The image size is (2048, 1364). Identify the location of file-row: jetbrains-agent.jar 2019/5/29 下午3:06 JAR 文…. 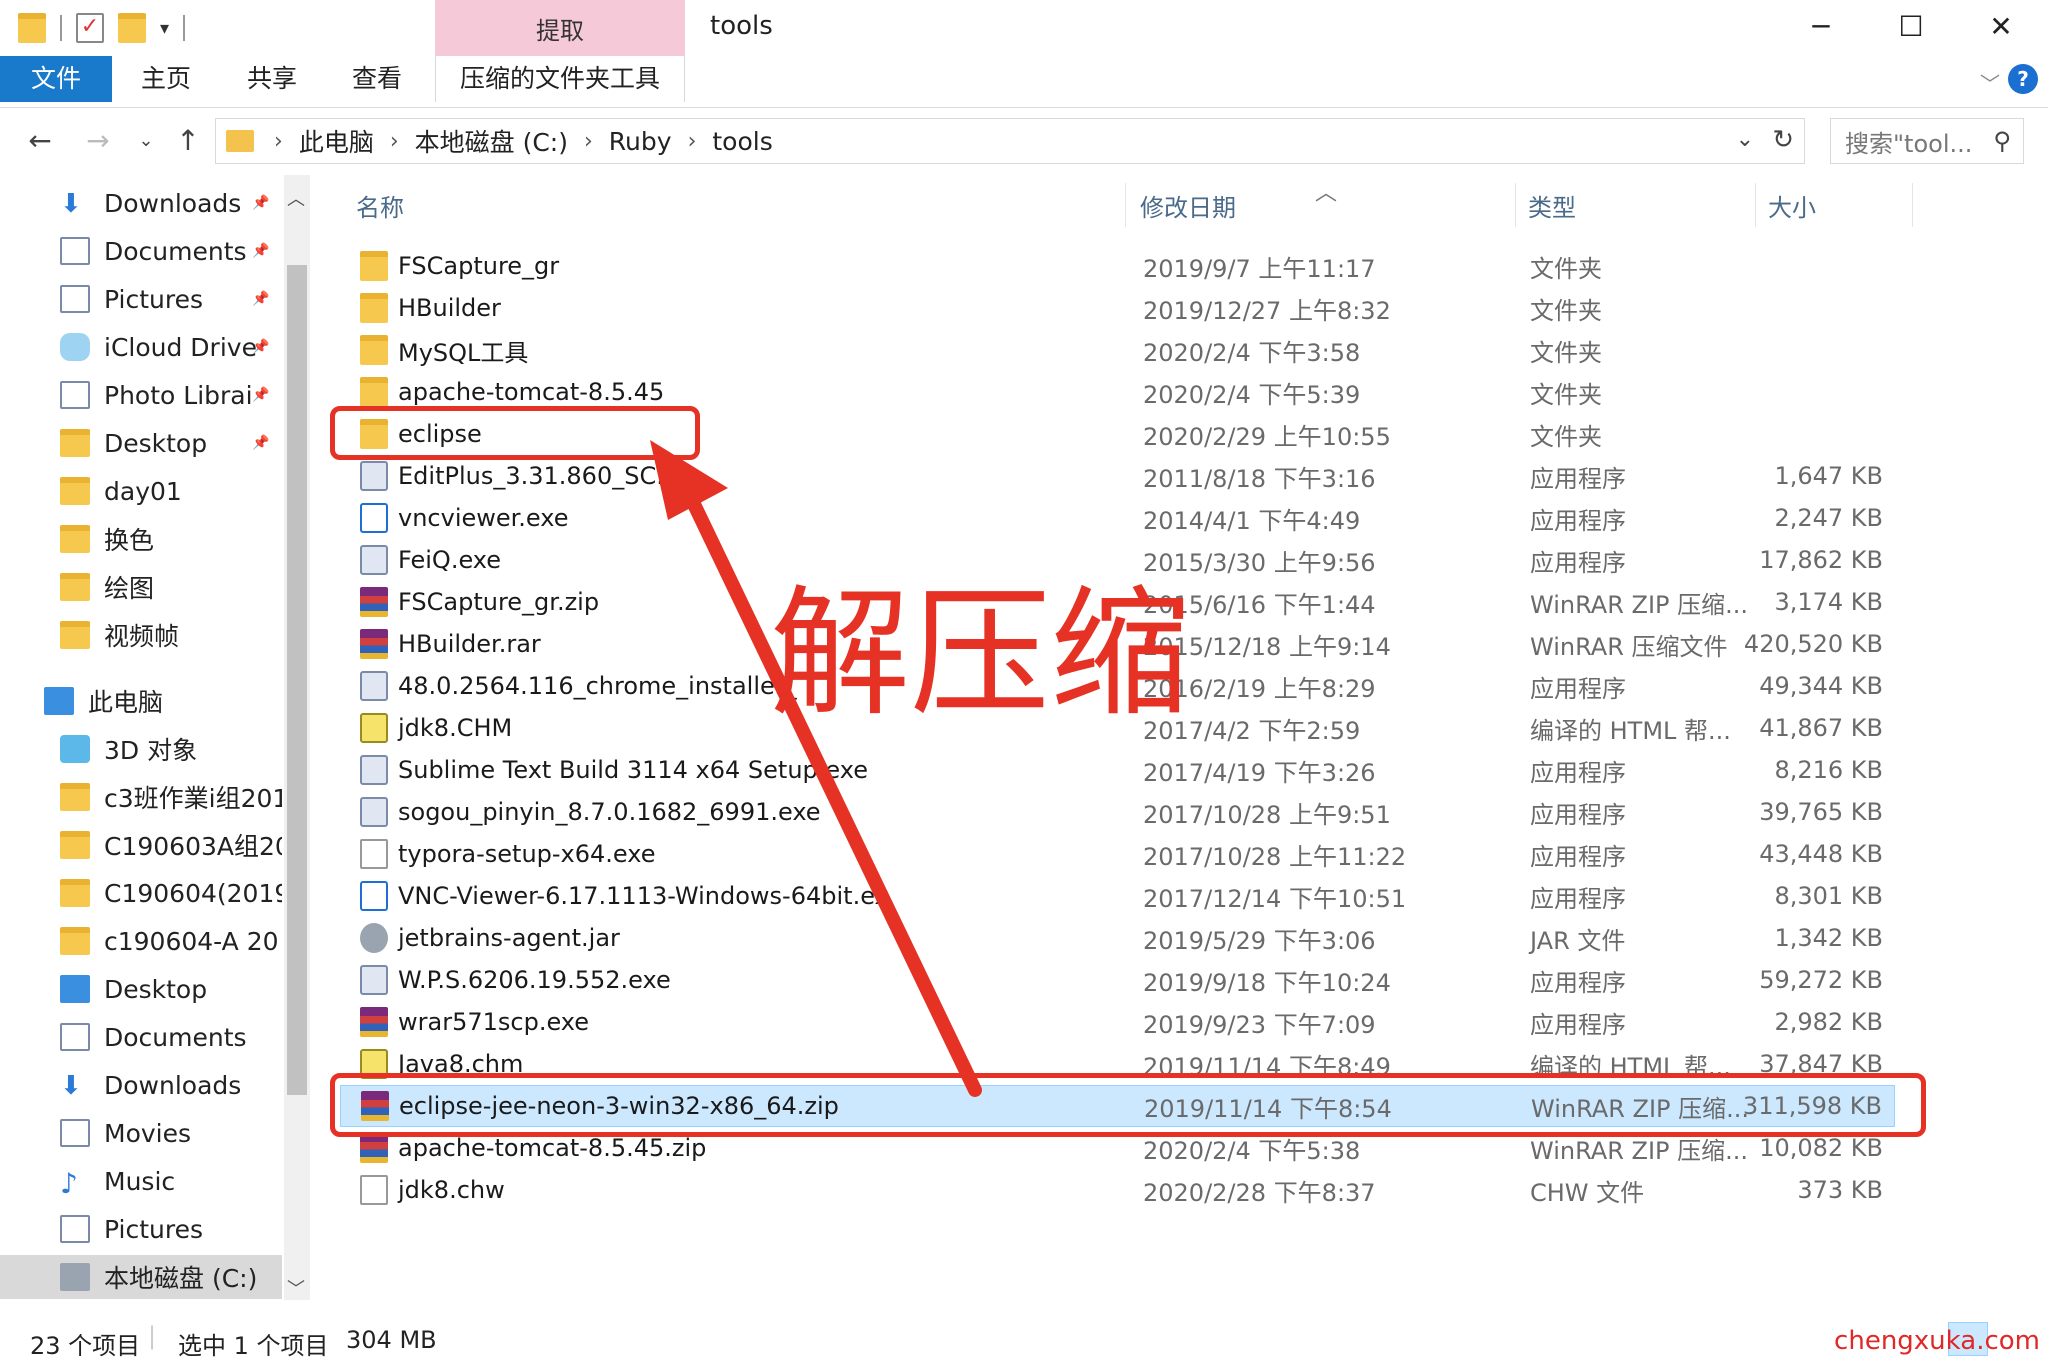
(1117, 938).